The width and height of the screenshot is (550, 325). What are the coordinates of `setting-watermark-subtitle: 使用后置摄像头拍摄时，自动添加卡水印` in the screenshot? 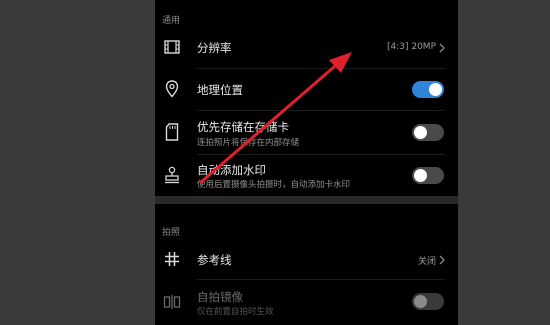 It's located at (274, 185).